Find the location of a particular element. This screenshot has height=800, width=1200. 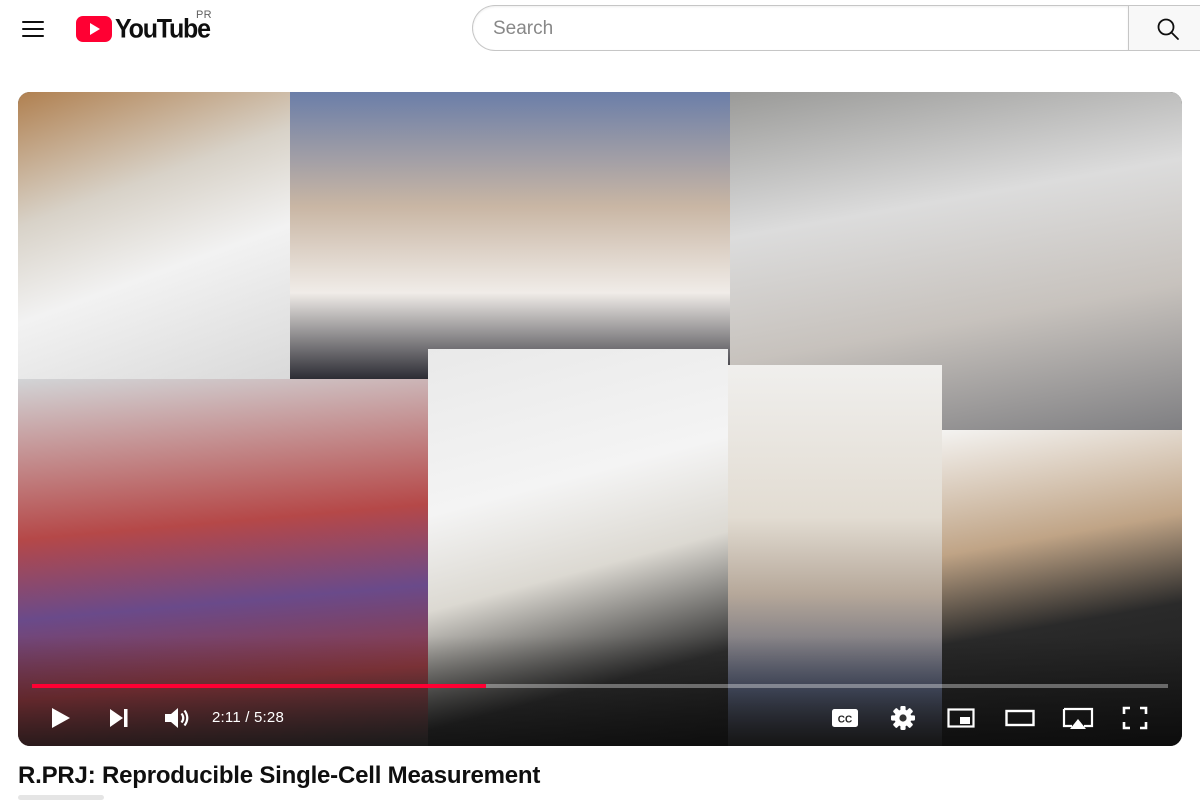

video-frame-three-students is located at coordinates (510, 235).